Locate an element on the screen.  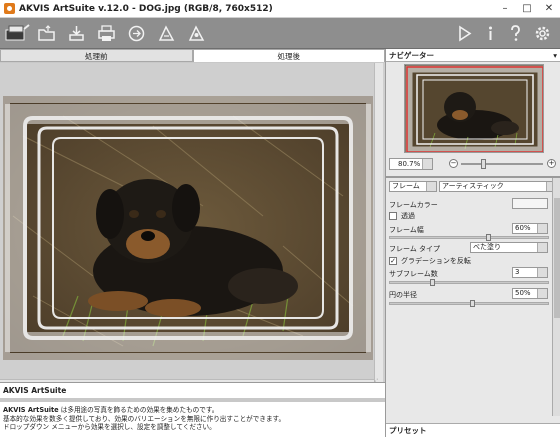
invert-gradient-checkbox: ✓ is located at coordinates (393, 261).